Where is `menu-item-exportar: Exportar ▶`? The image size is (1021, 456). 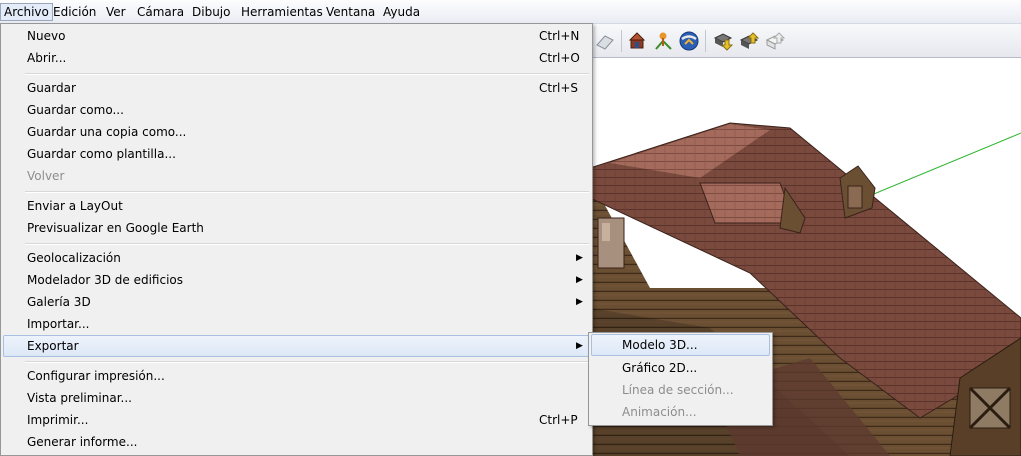 menu-item-exportar: Exportar ▶ is located at coordinates (296, 346).